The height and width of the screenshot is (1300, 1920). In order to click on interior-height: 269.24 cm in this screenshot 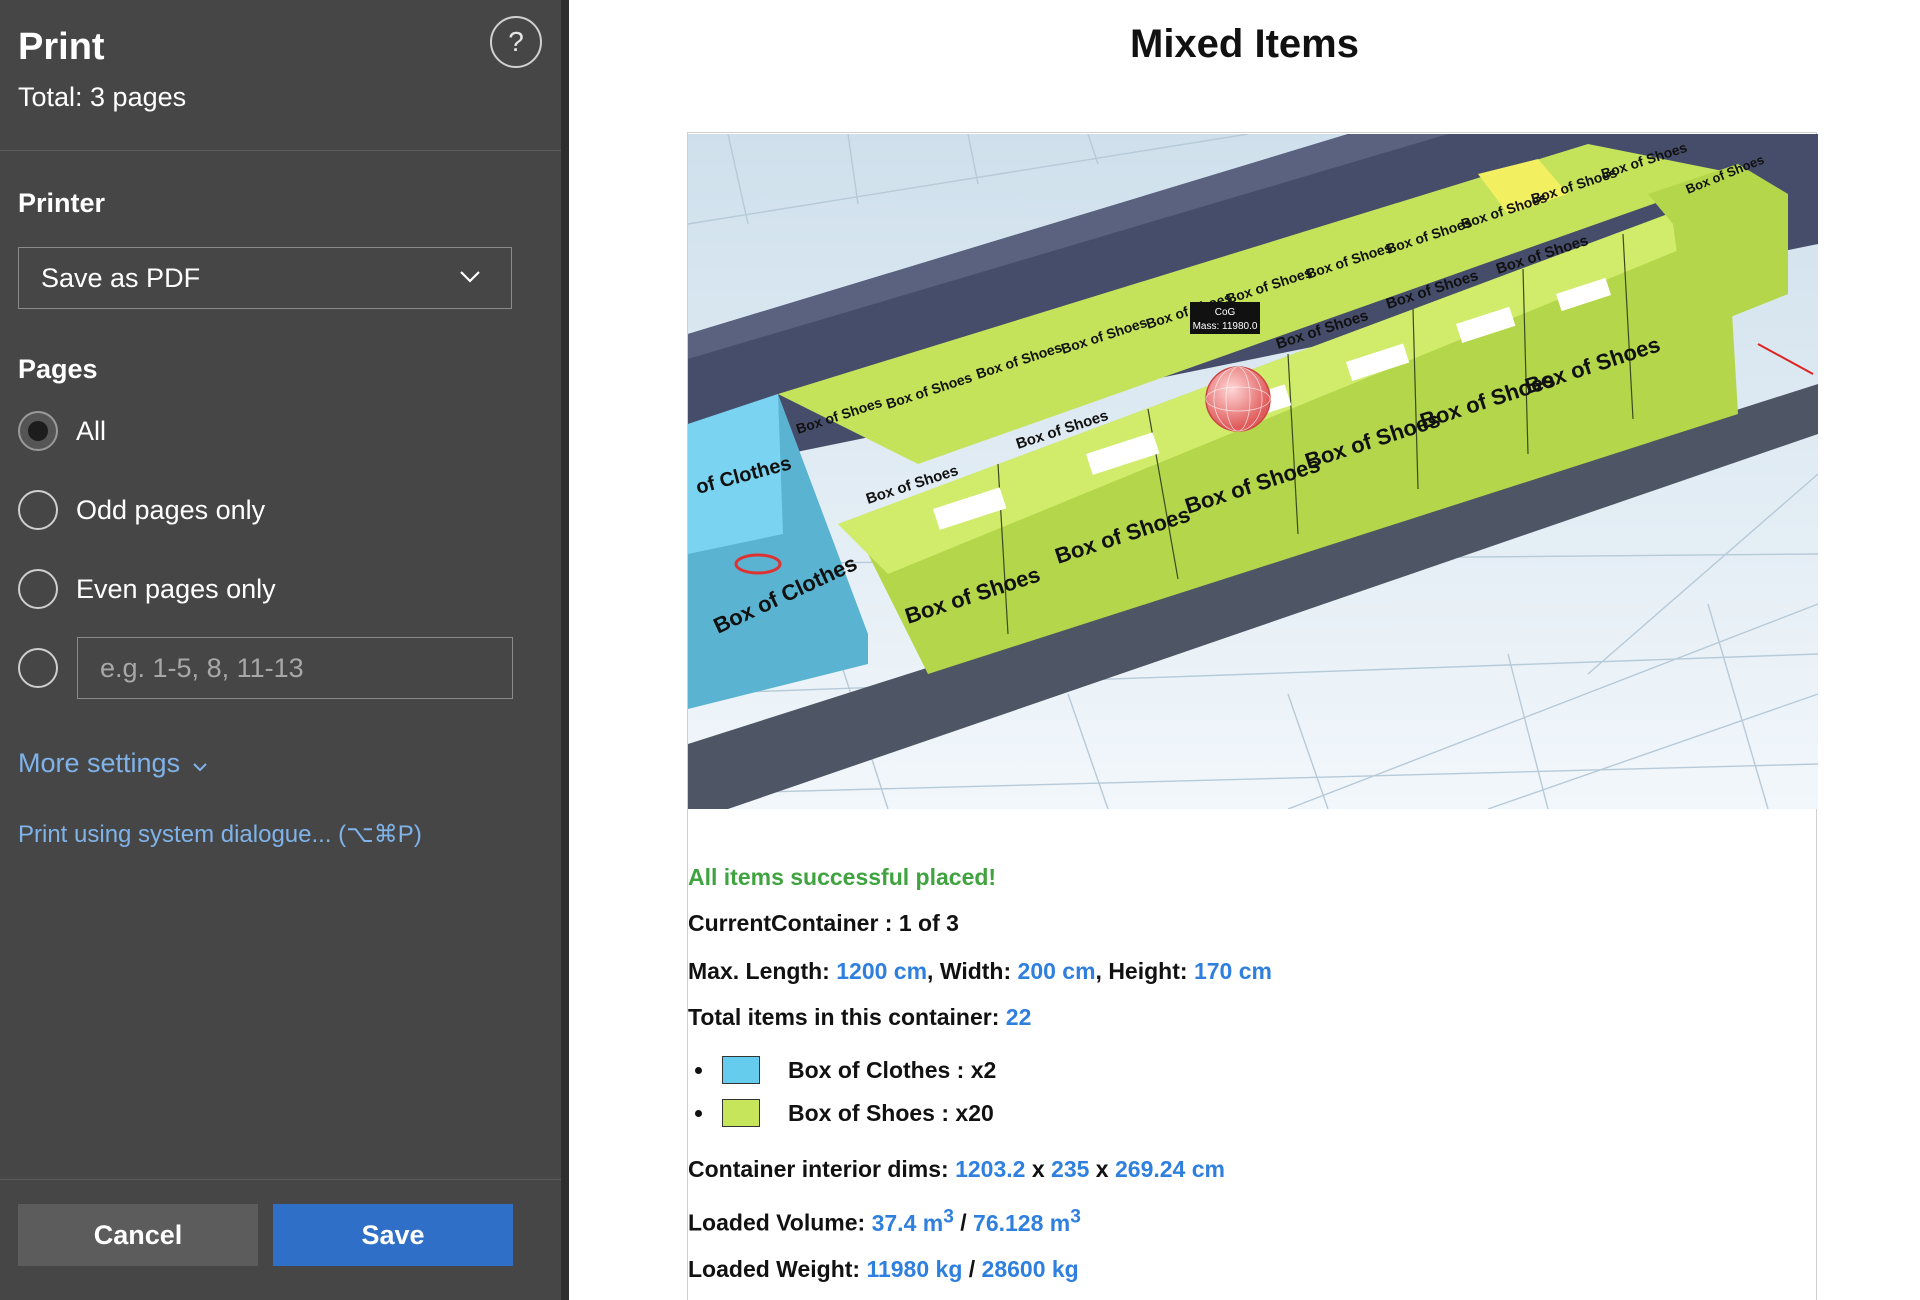, I will do `click(1169, 1169)`.